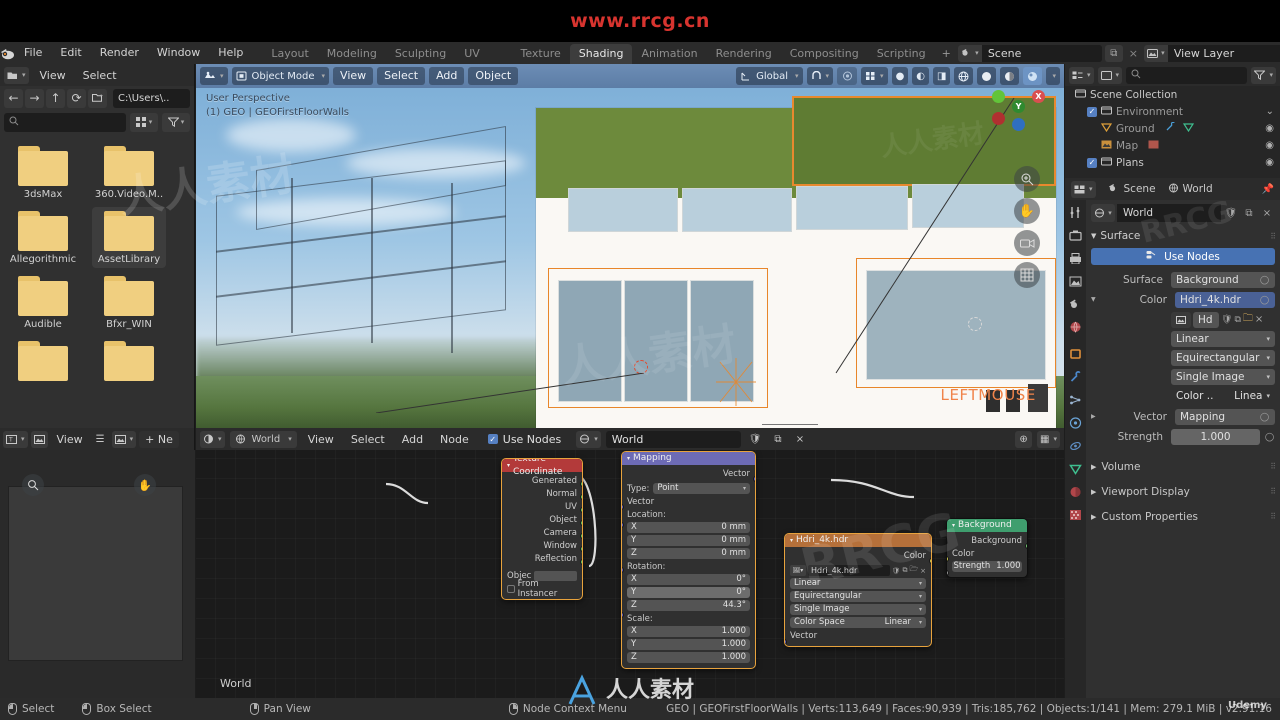 The width and height of the screenshot is (1280, 720). Describe the element at coordinates (1237, 320) in the screenshot. I see `copy-icon: ⧉` at that location.